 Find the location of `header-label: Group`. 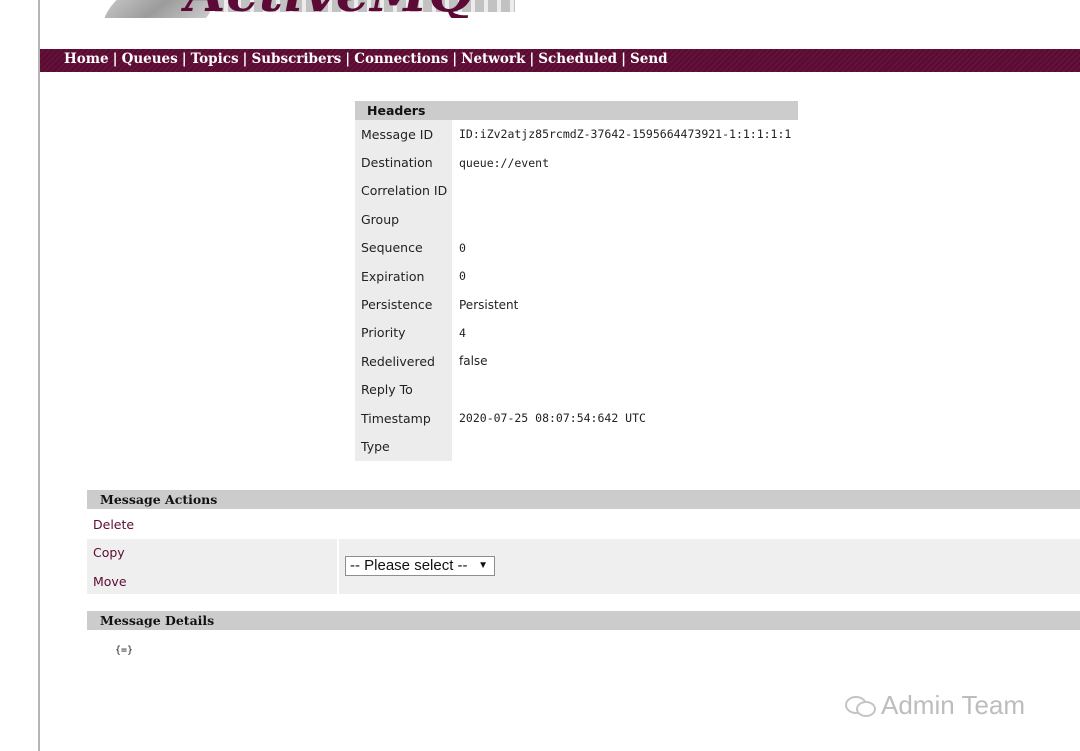

header-label: Group is located at coordinates (403, 219).